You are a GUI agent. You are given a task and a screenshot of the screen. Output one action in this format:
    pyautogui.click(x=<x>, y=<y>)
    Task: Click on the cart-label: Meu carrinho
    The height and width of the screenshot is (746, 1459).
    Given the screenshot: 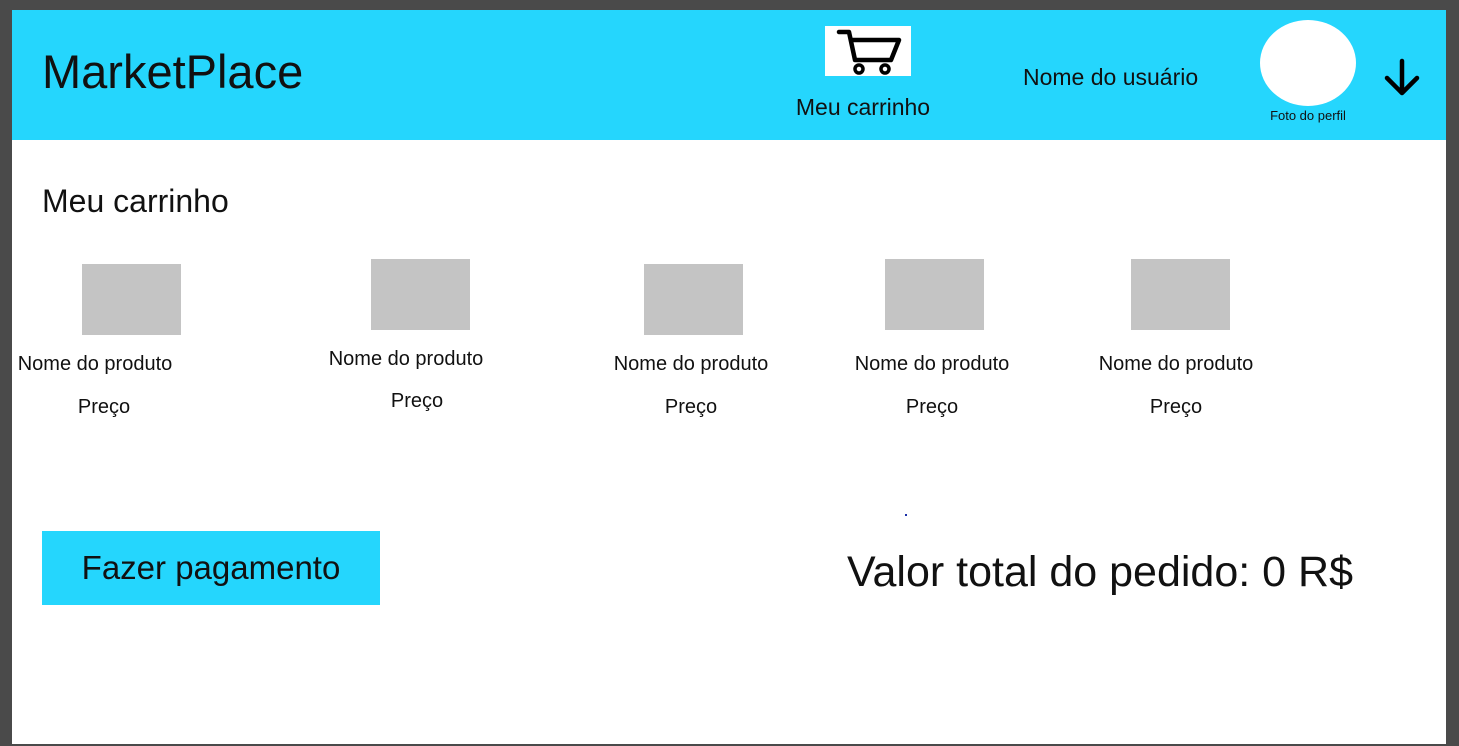 What is the action you would take?
    pyautogui.click(x=863, y=107)
    